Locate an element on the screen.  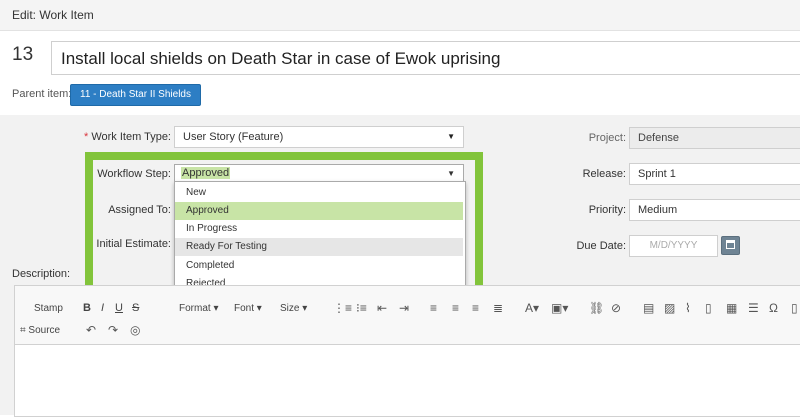
stamp-button: Stamp is located at coordinates (48, 308).